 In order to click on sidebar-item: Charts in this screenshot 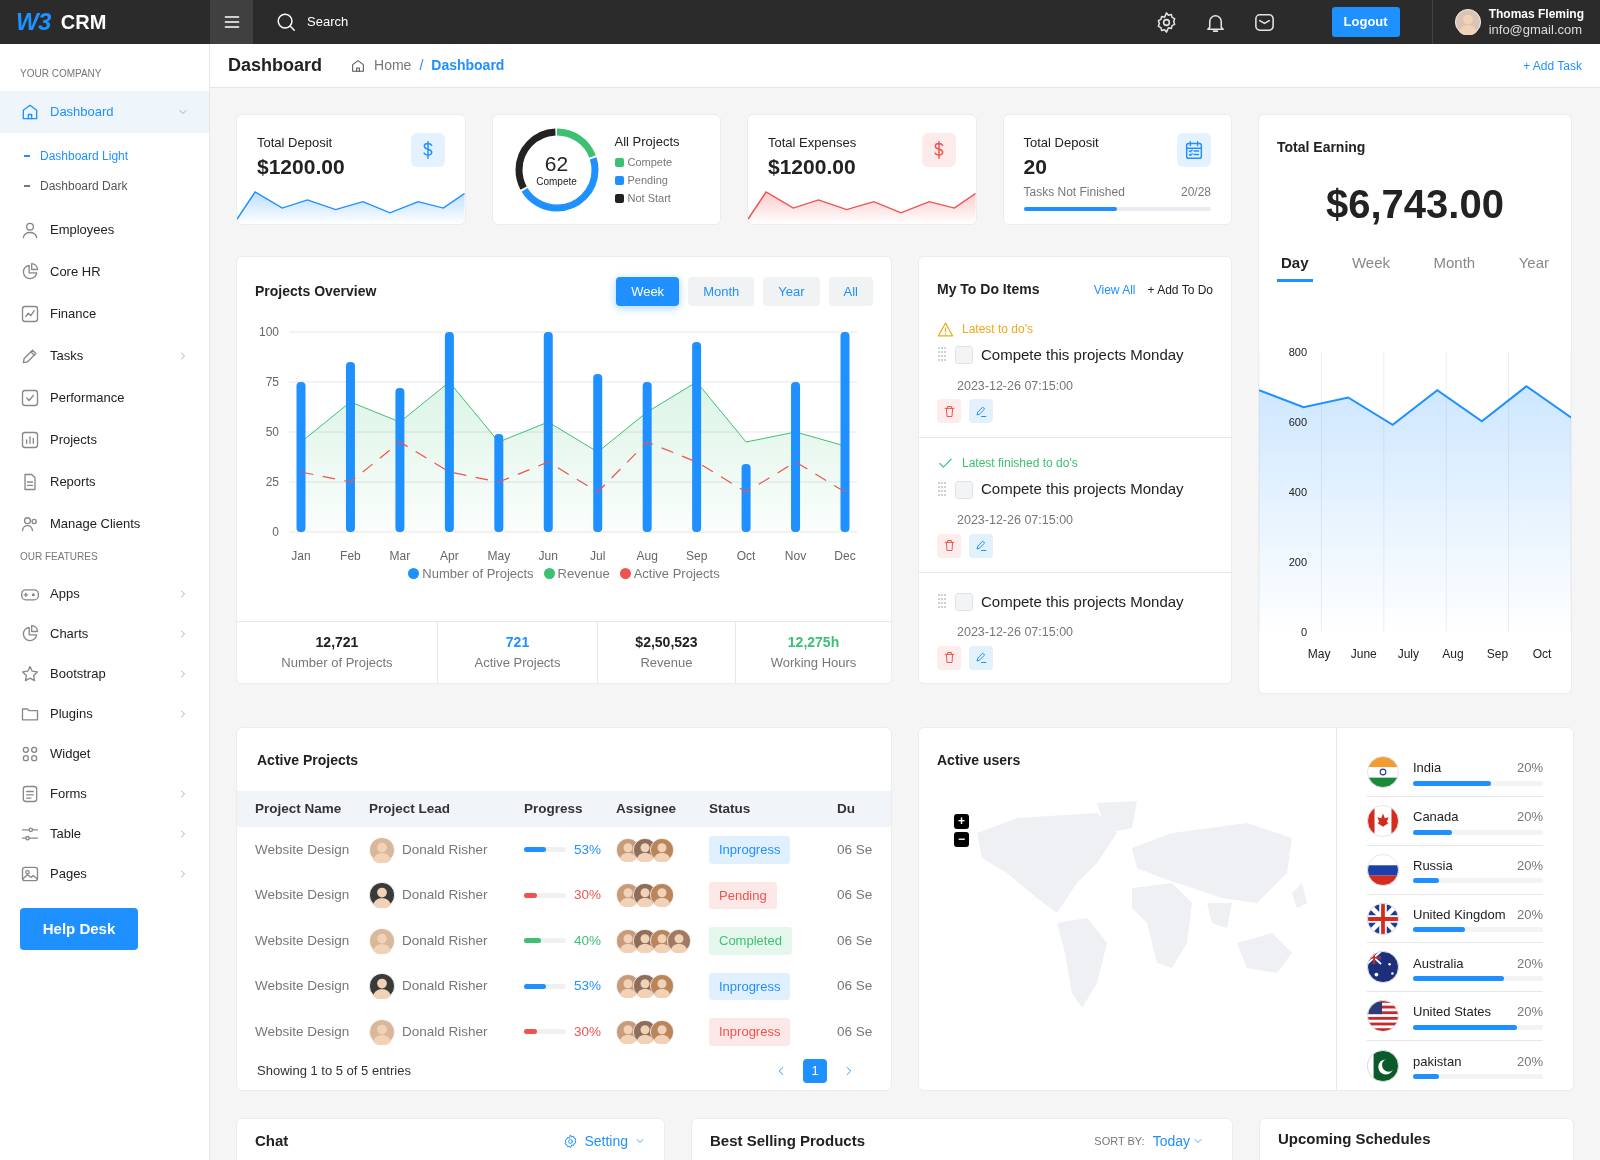, I will do `click(104, 634)`.